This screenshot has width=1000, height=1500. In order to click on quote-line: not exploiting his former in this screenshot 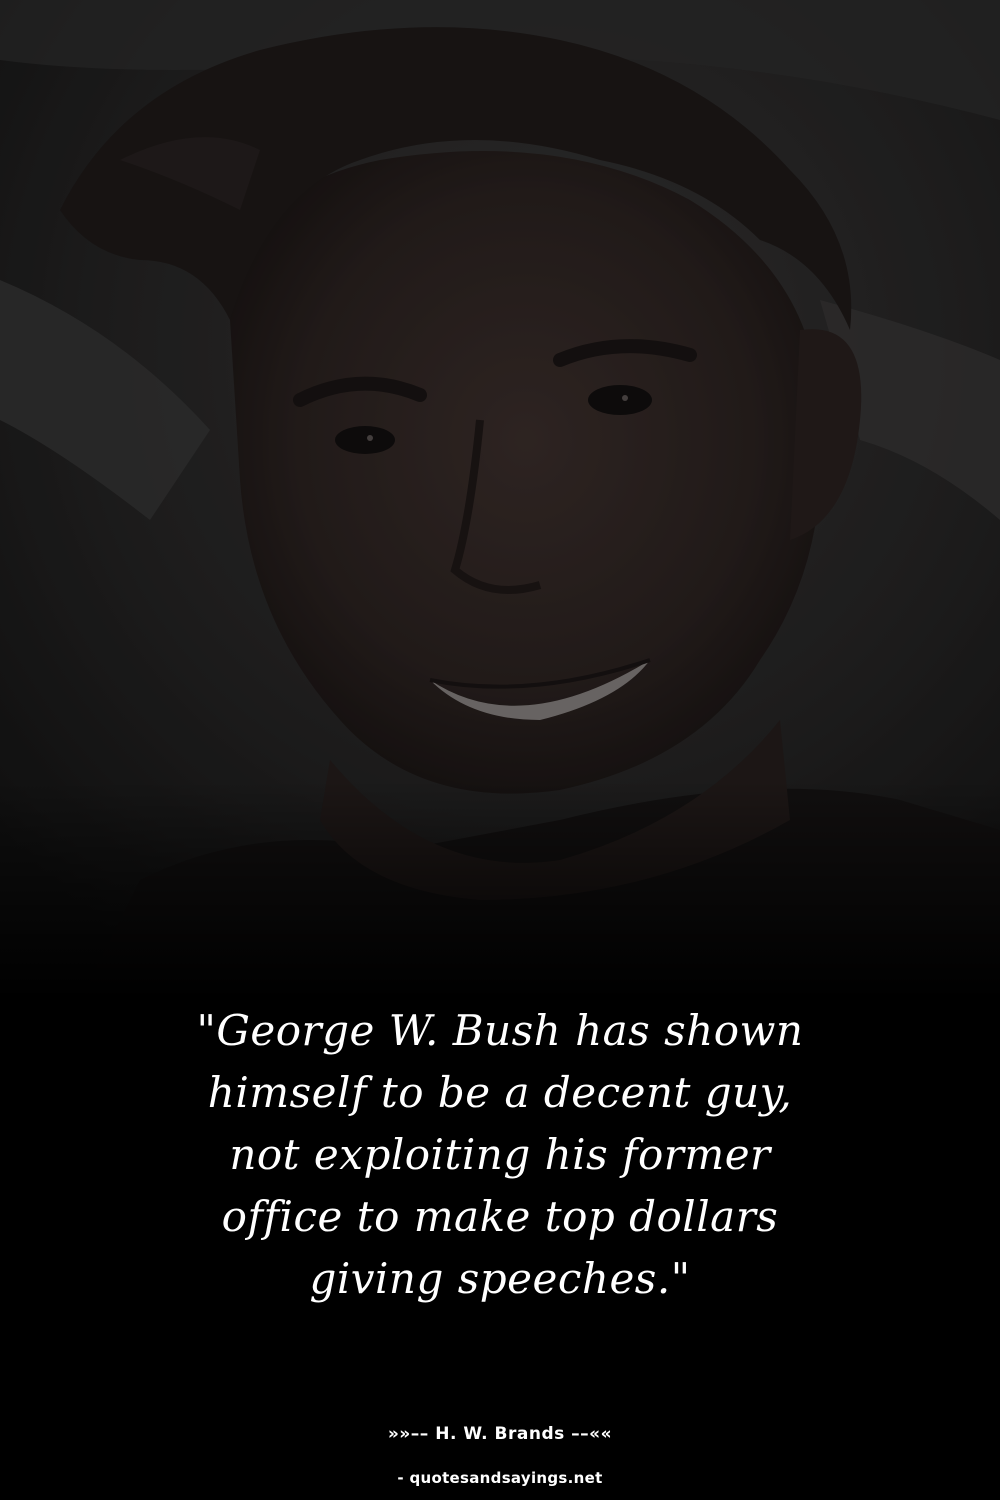, I will do `click(500, 1154)`.